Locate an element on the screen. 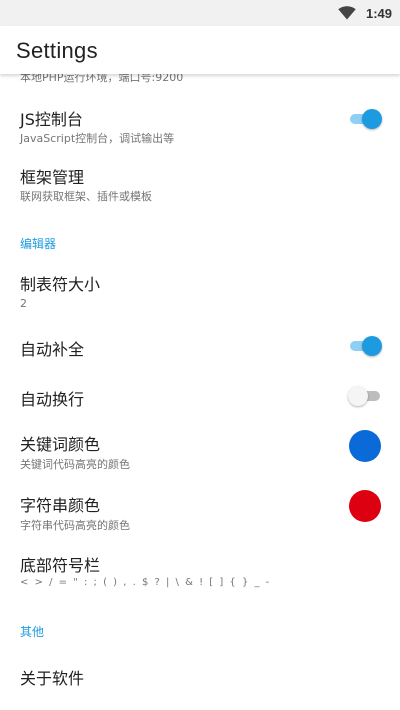 Image resolution: width=400 pixels, height=710 pixels. category-editor: 编辑器 is located at coordinates (38, 244).